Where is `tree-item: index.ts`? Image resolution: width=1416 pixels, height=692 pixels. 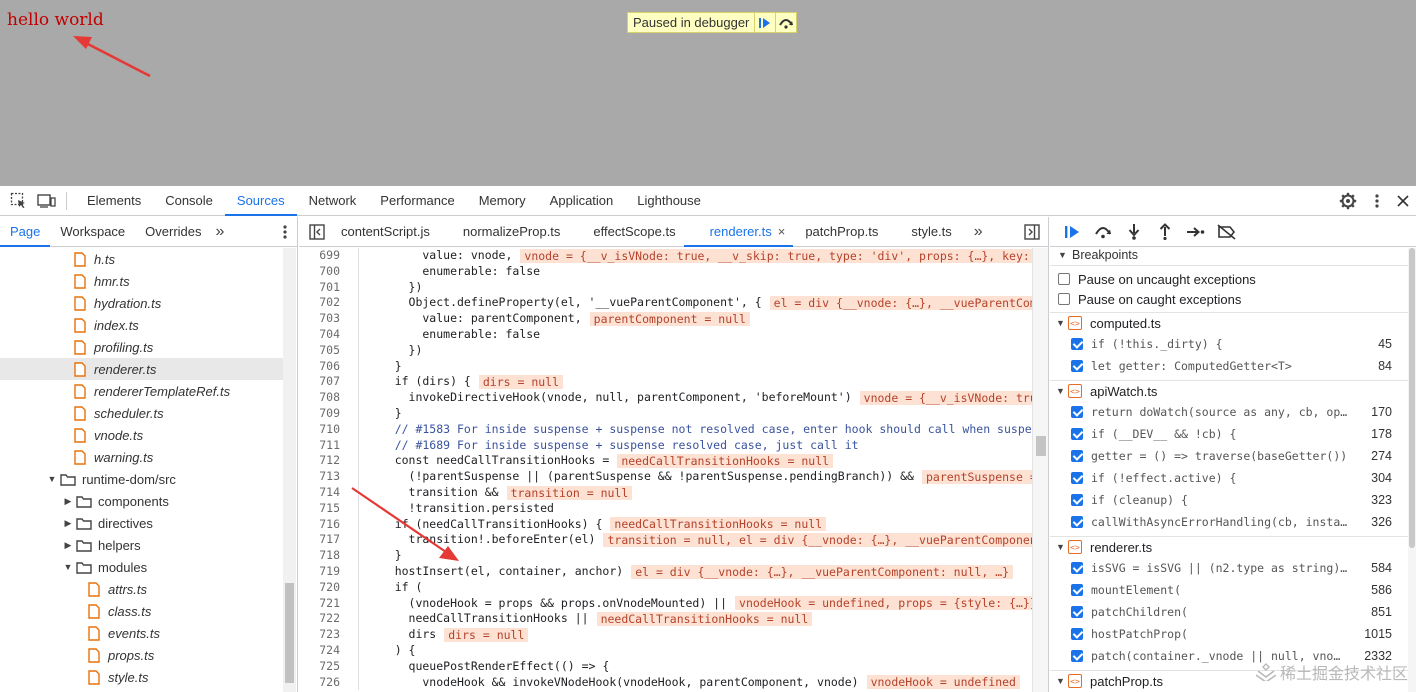 tree-item: index.ts is located at coordinates (142, 325).